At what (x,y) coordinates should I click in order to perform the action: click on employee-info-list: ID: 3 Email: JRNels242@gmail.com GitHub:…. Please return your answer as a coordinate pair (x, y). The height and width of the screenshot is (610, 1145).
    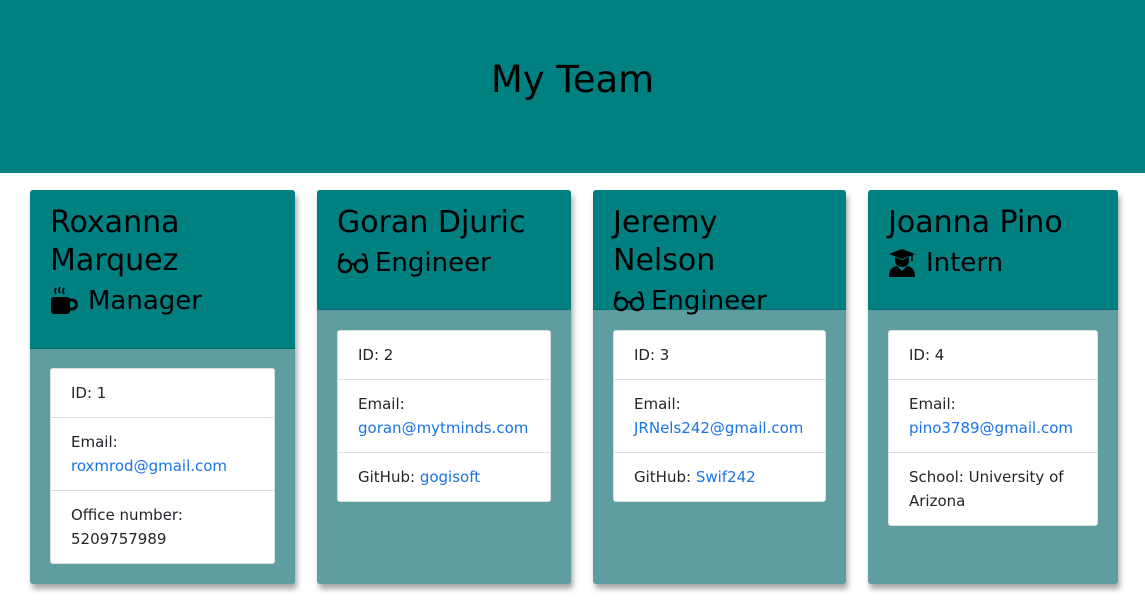
    Looking at the image, I should click on (719, 416).